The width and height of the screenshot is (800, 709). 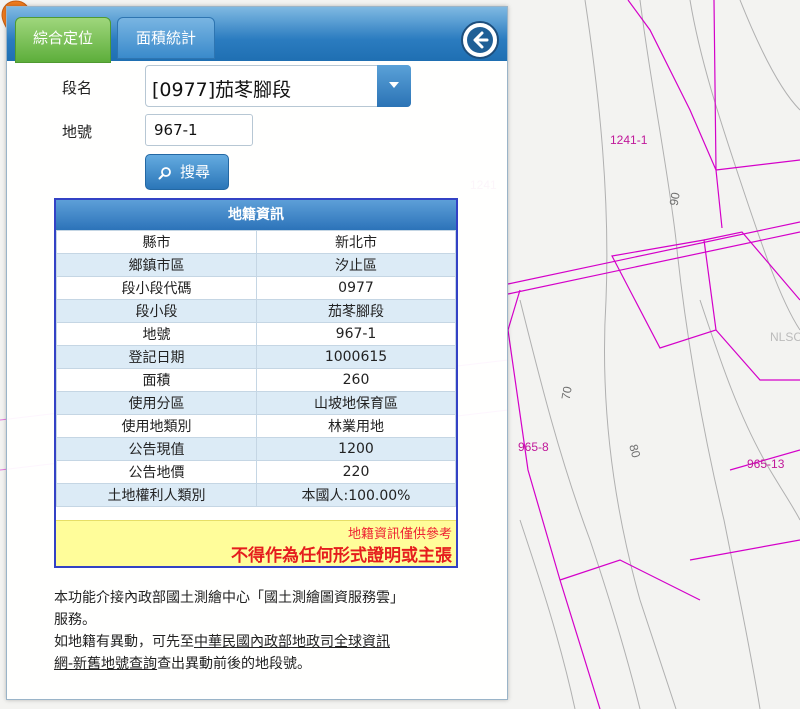 I want to click on info-row: 縣市 新北市, so click(x=256, y=242).